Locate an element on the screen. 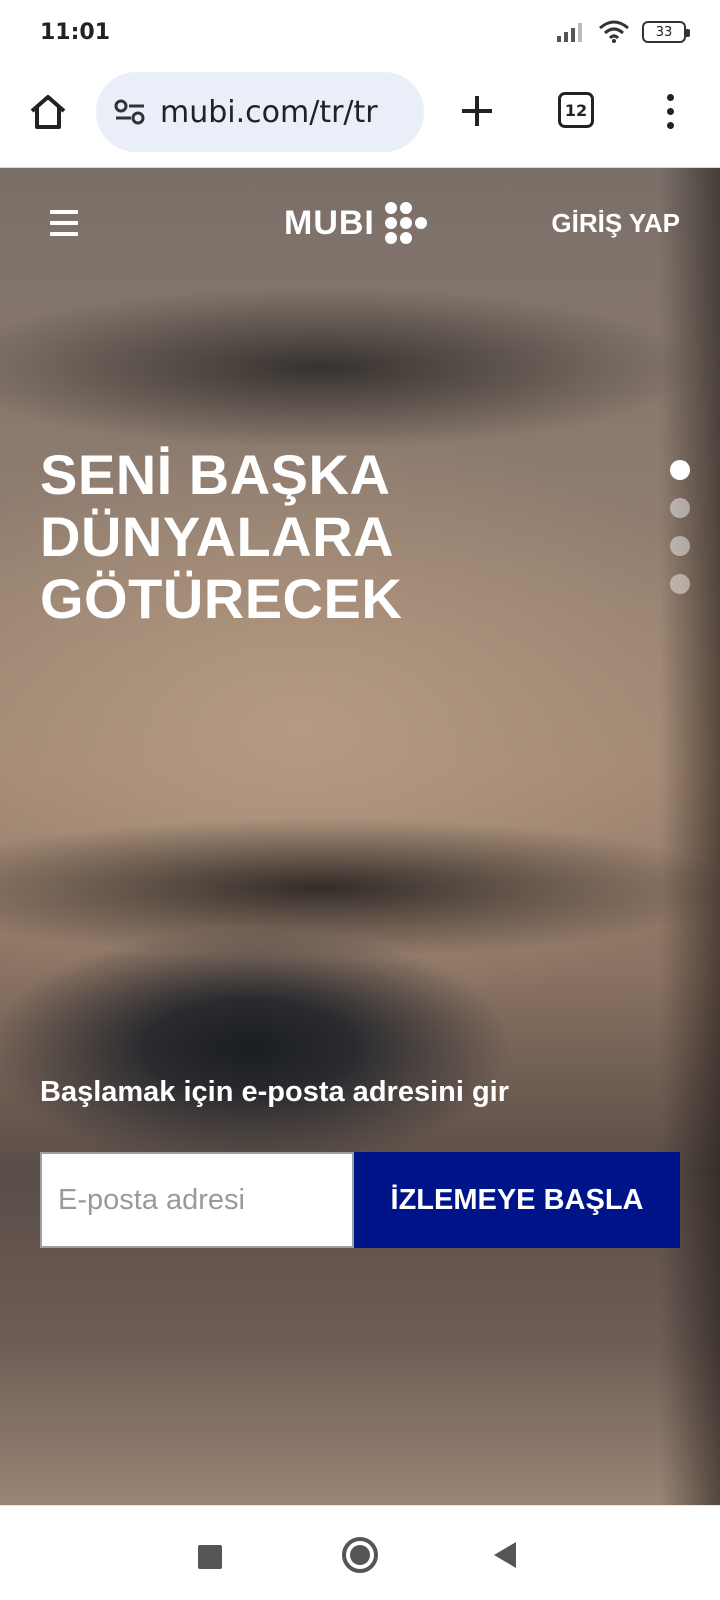 Image resolution: width=720 pixels, height=1600 pixels. new-tab-plus-icon is located at coordinates (477, 111).